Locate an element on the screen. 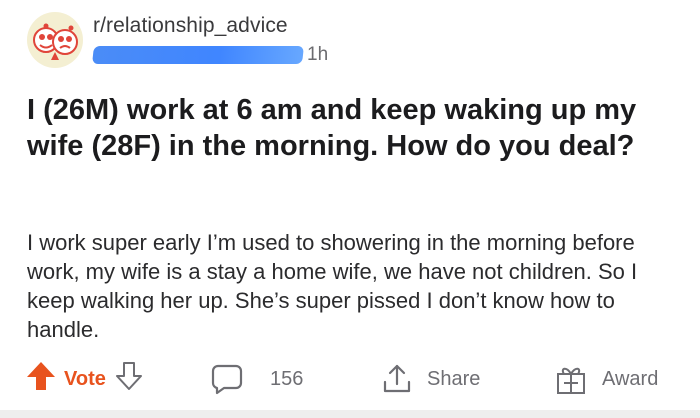 The image size is (700, 418). subreddit-avatar is located at coordinates (55, 40).